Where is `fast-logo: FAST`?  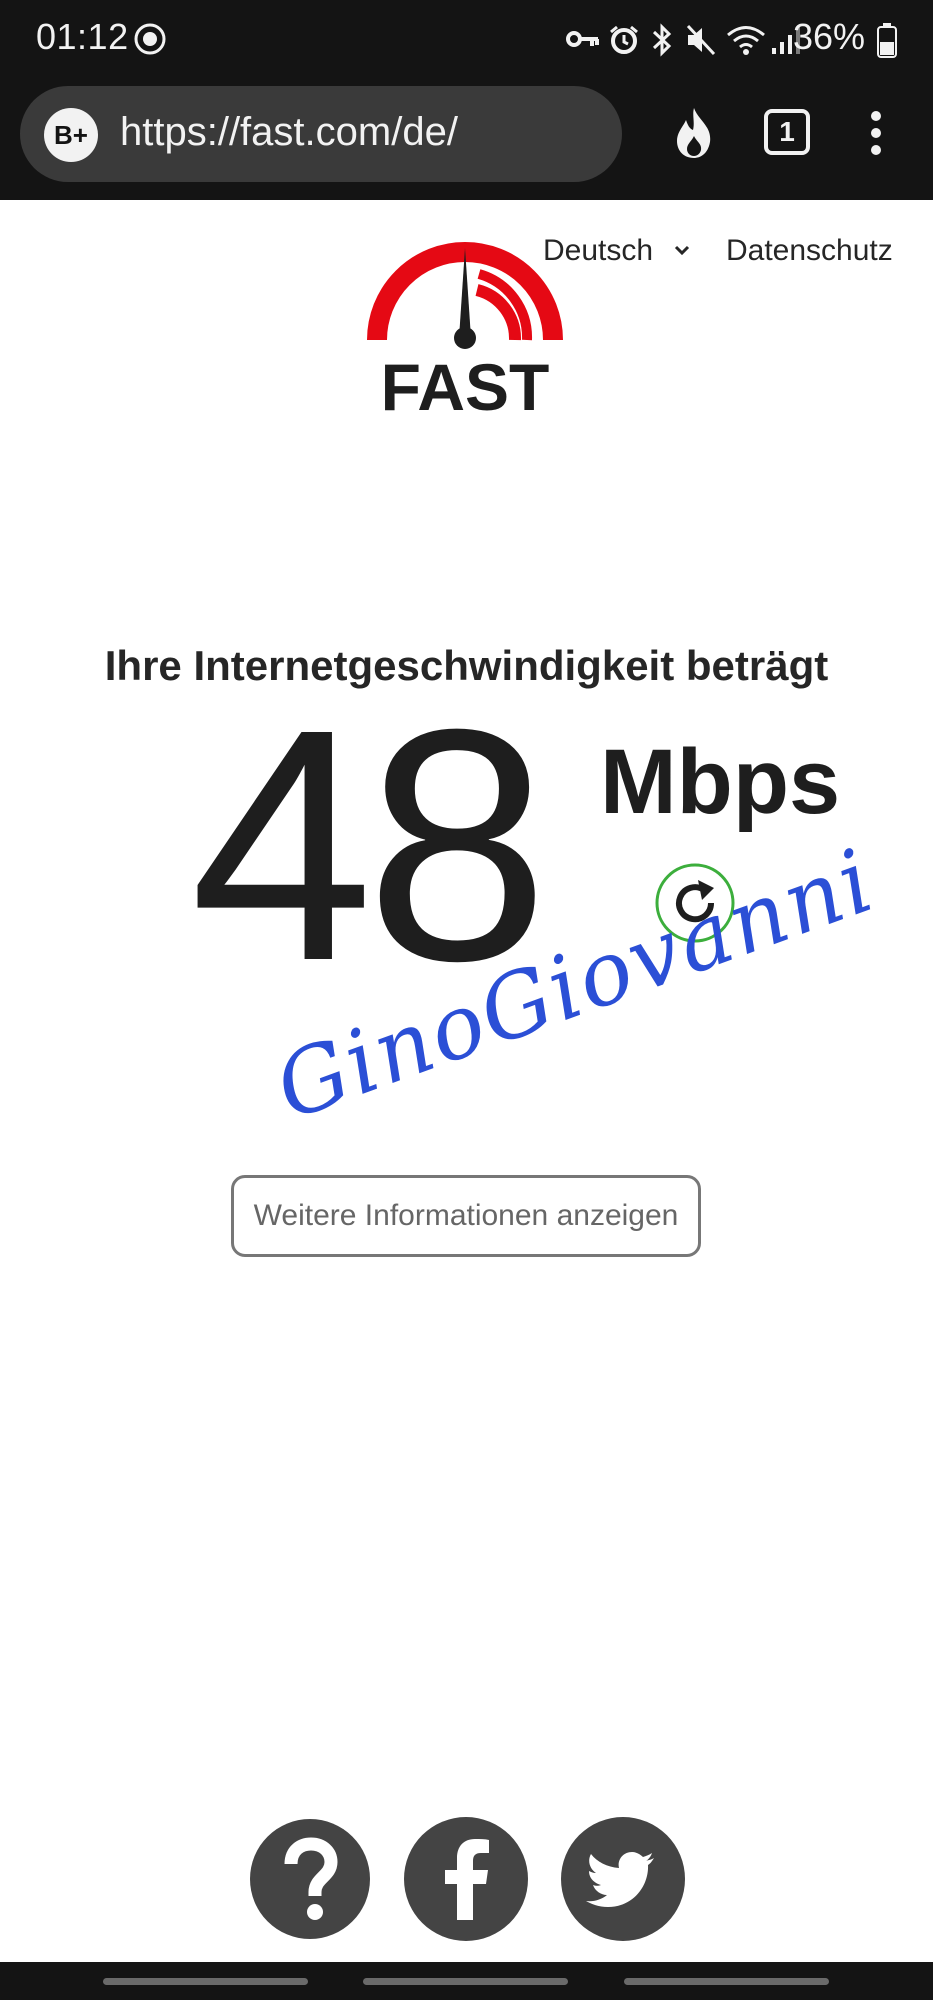 fast-logo: FAST is located at coordinates (465, 321).